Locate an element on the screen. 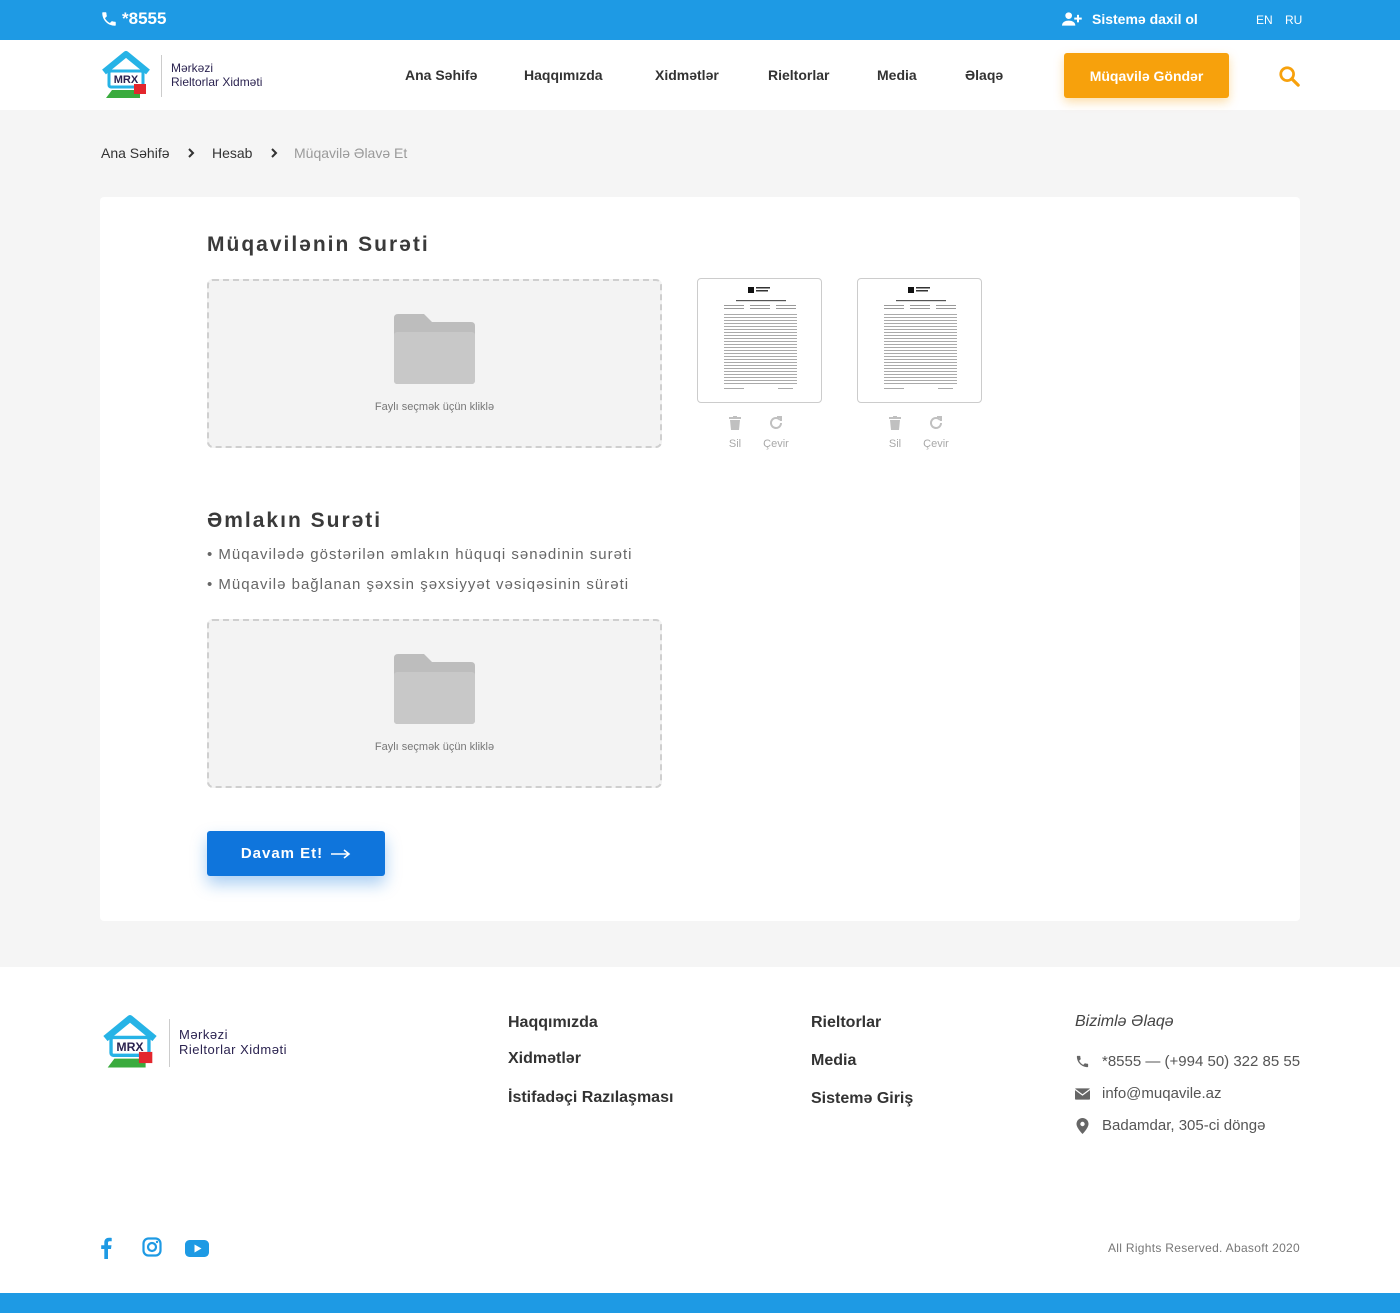  continue-button: Davam Et! is located at coordinates (296, 853).